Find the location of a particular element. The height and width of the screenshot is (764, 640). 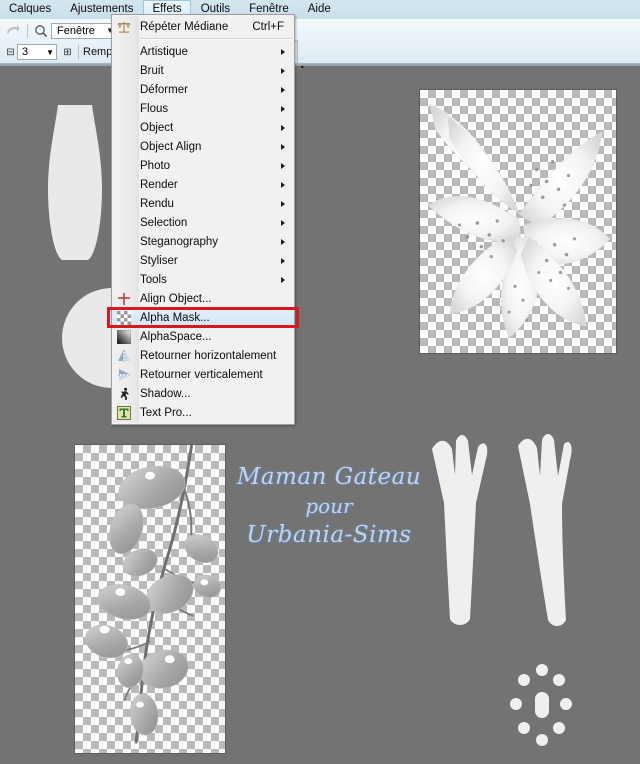

menu-item-label: Object is located at coordinates (157, 127).